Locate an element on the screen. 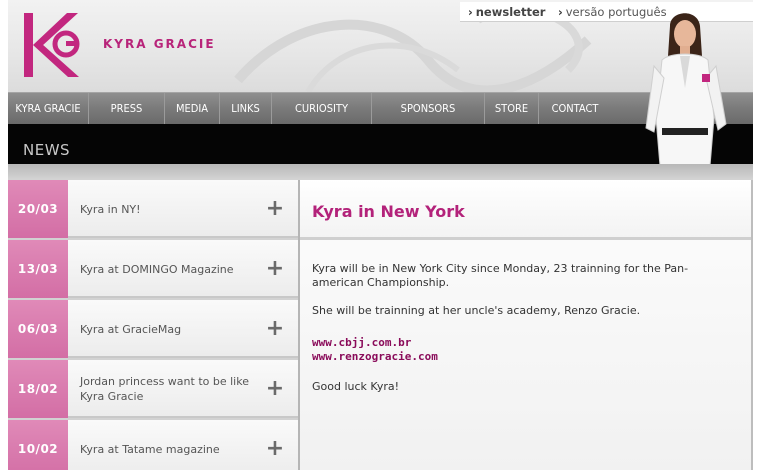 Image resolution: width=759 pixels, height=470 pixels. nav-item-media: MEDIA is located at coordinates (192, 109).